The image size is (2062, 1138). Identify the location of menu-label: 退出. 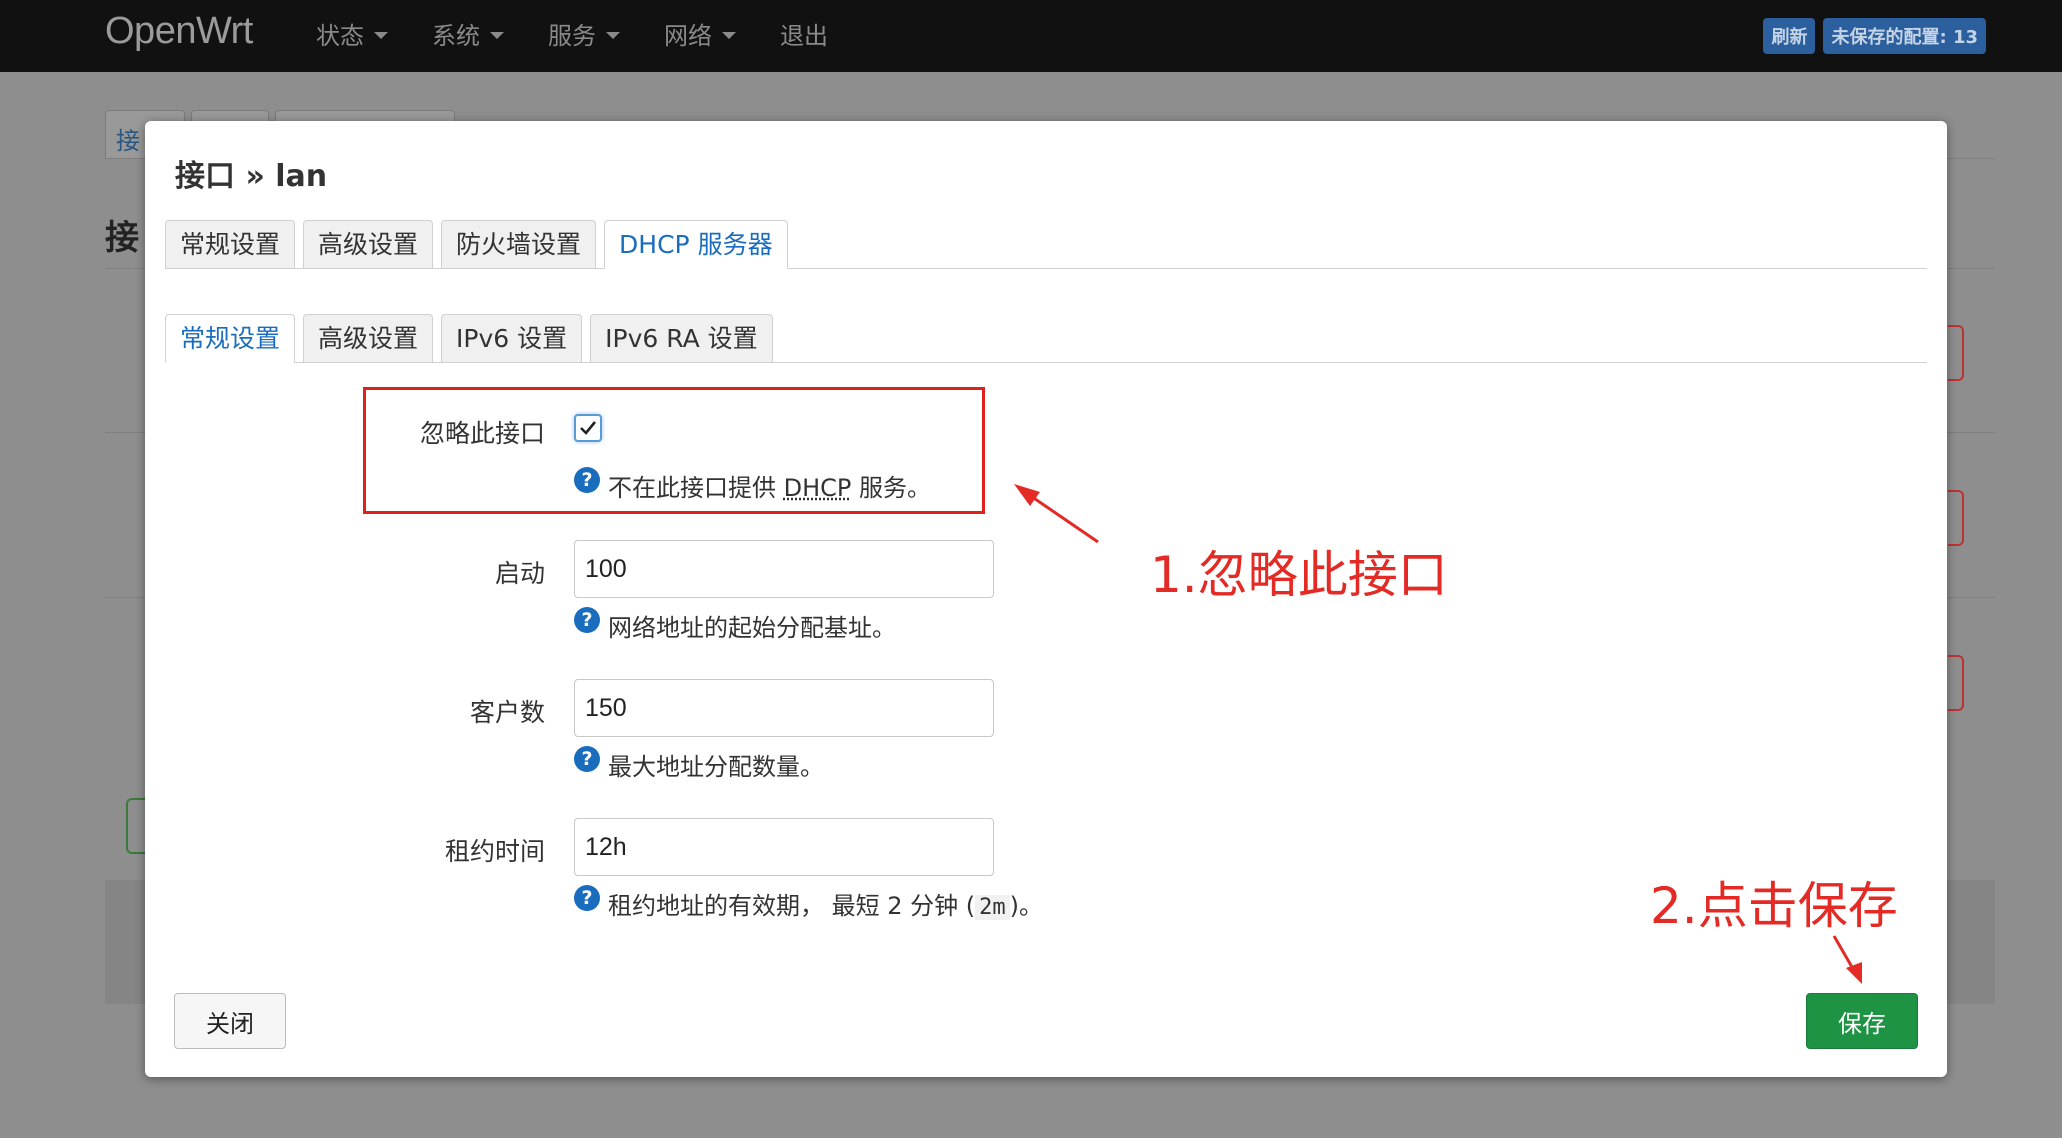
(804, 36).